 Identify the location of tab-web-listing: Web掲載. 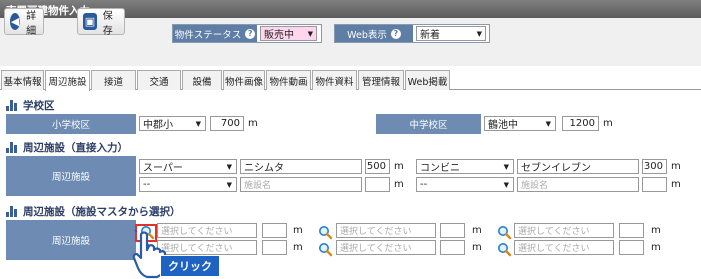
(427, 80).